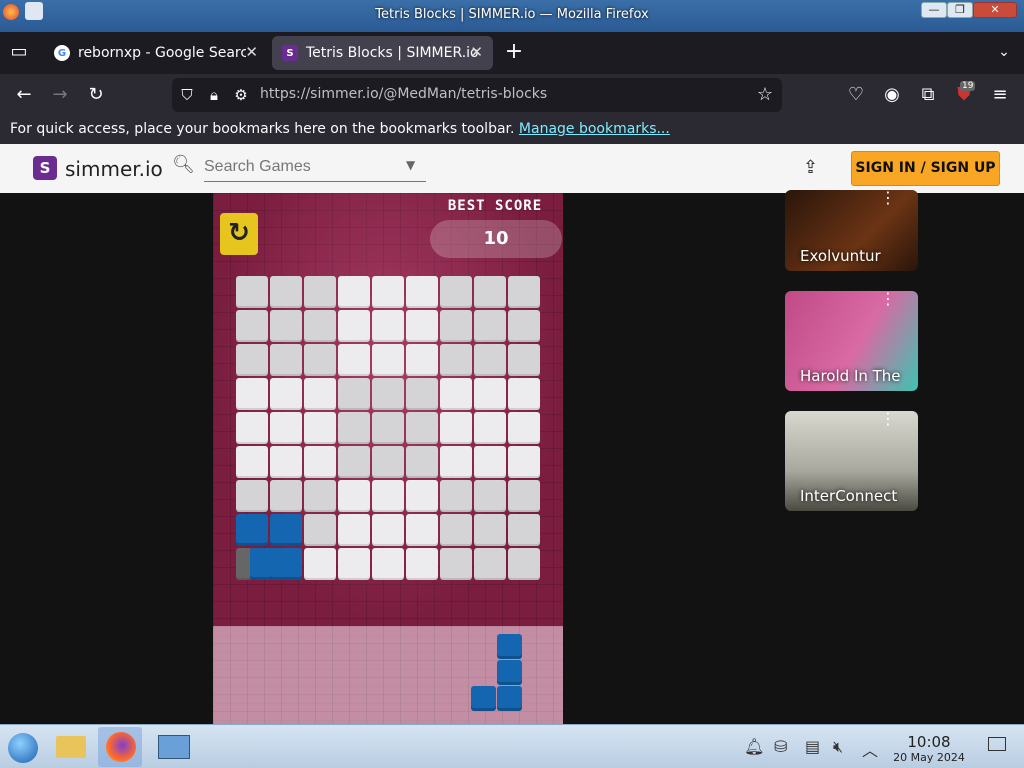 Image resolution: width=1024 pixels, height=768 pixels. What do you see at coordinates (114, 169) in the screenshot?
I see `site-logo-text: simmer.io` at bounding box center [114, 169].